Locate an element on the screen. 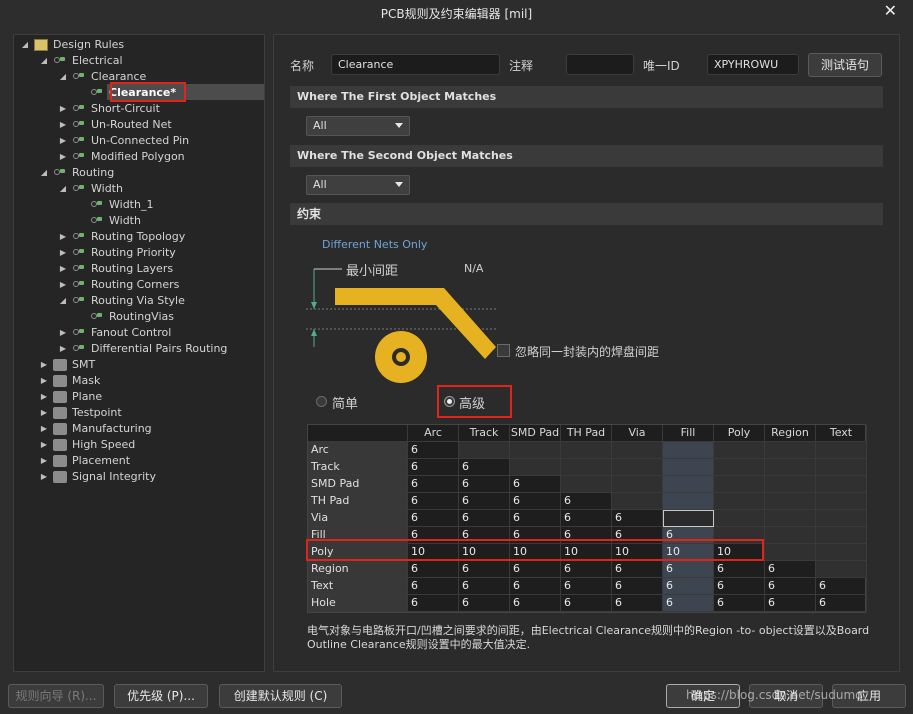  simple-mode-radio is located at coordinates (321, 401).